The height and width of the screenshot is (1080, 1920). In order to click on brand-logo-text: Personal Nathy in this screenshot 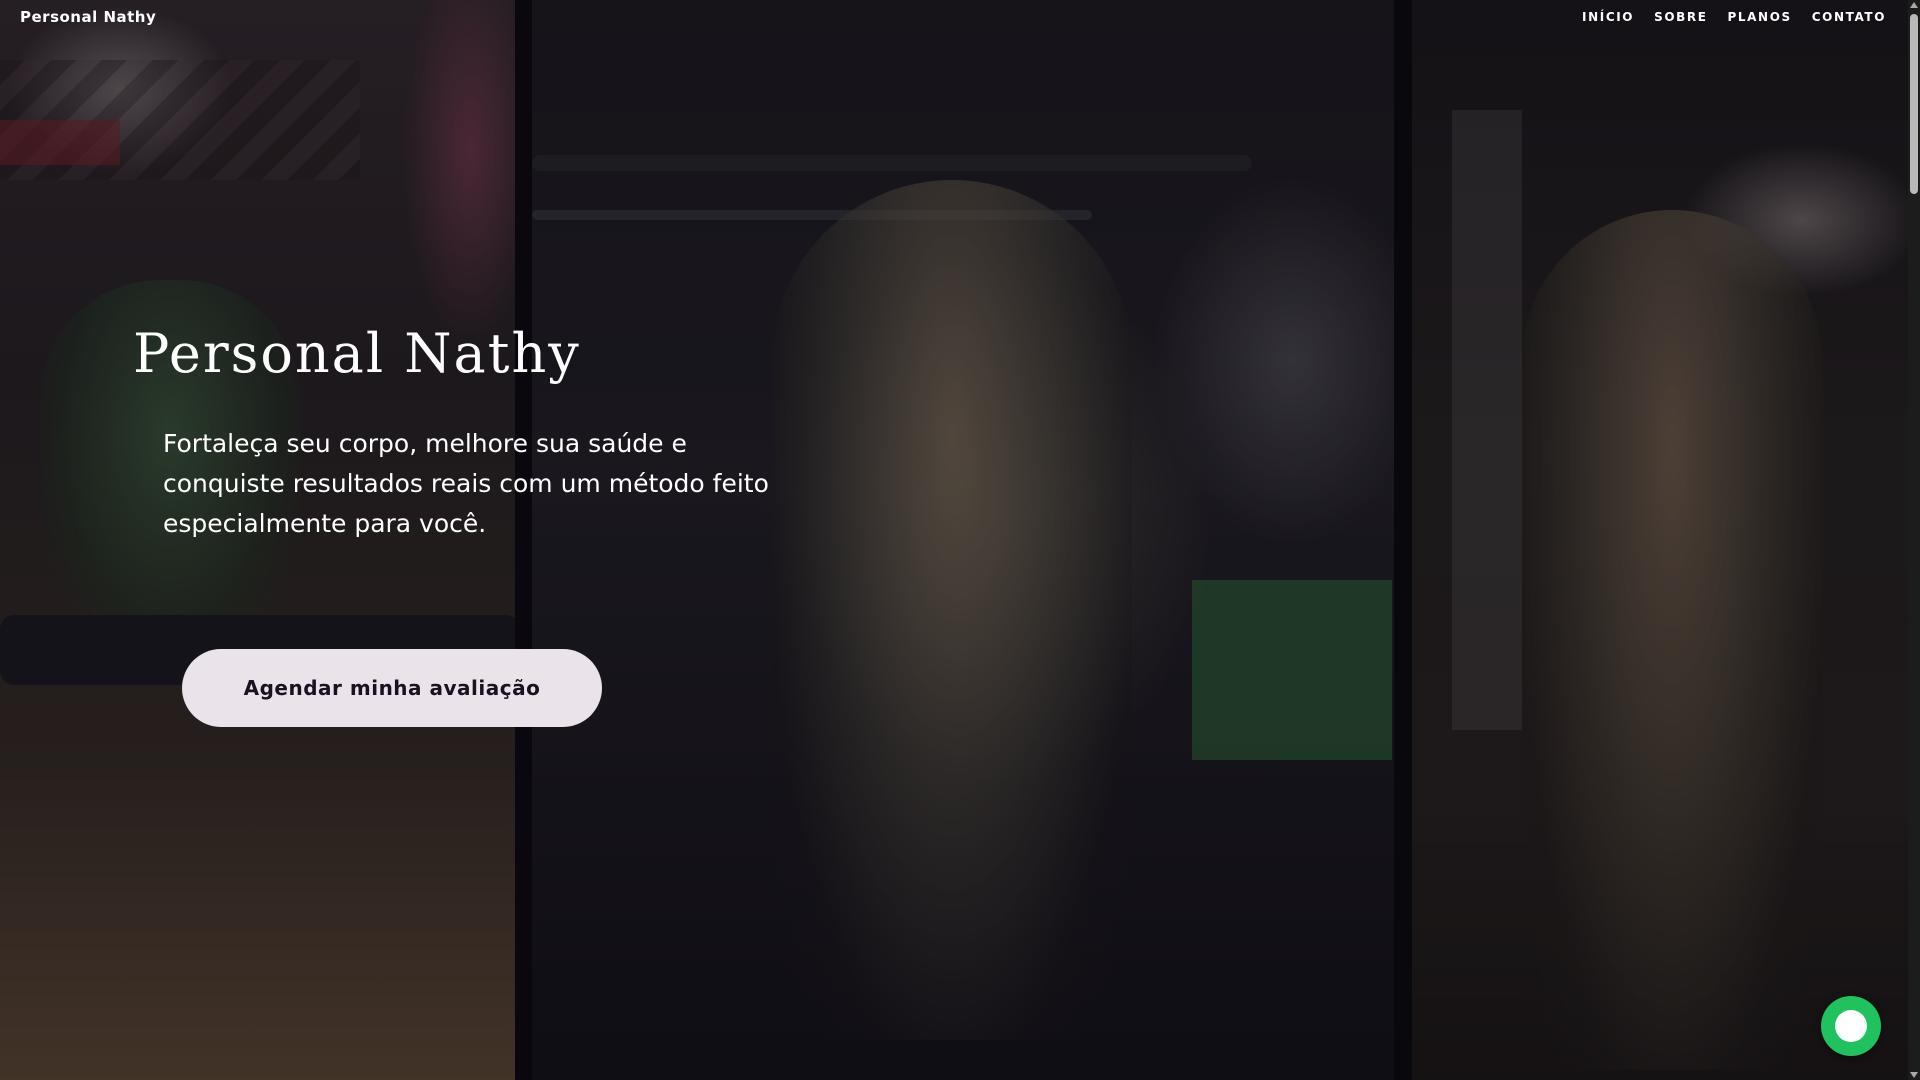, I will do `click(88, 17)`.